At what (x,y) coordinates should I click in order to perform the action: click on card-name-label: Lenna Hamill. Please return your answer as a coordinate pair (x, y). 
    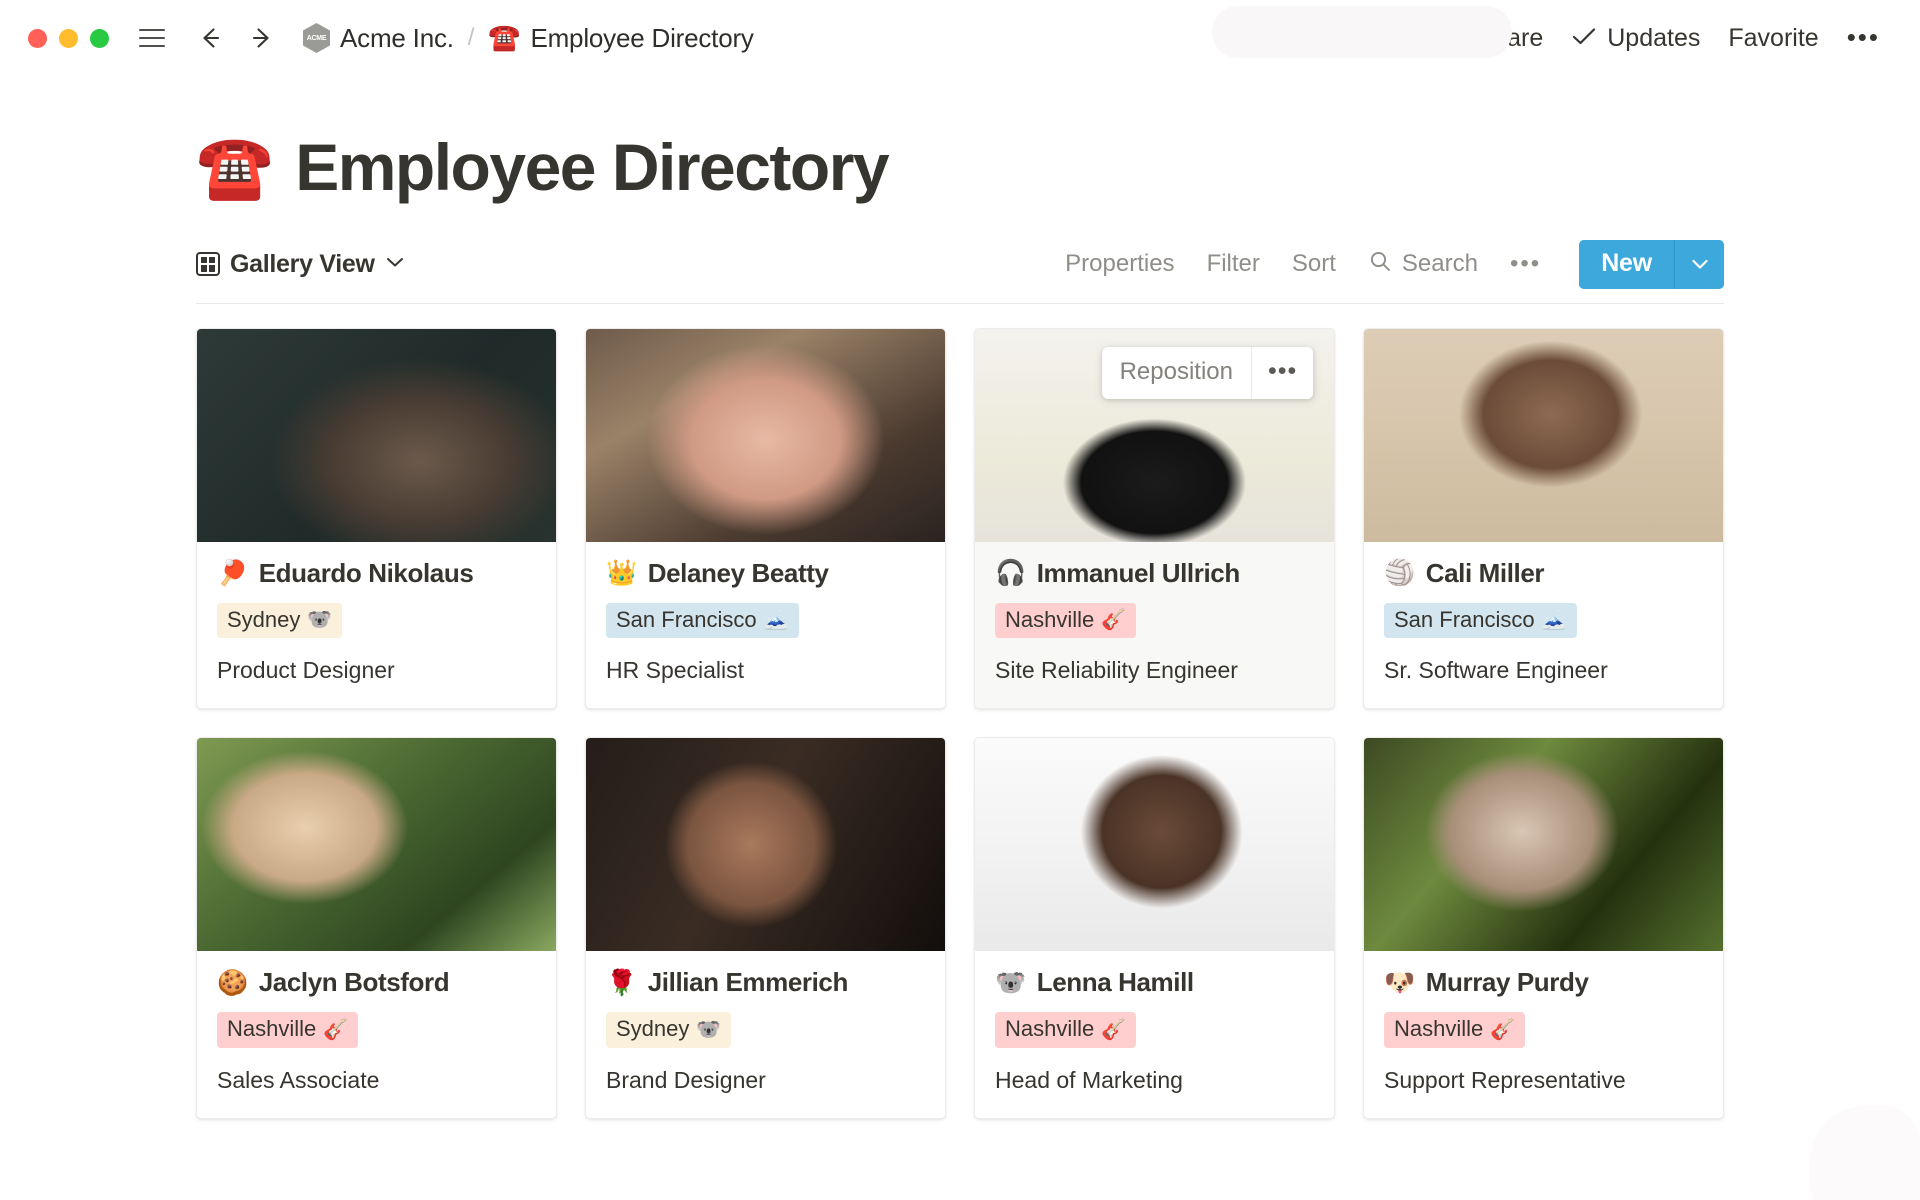
    Looking at the image, I should click on (1115, 982).